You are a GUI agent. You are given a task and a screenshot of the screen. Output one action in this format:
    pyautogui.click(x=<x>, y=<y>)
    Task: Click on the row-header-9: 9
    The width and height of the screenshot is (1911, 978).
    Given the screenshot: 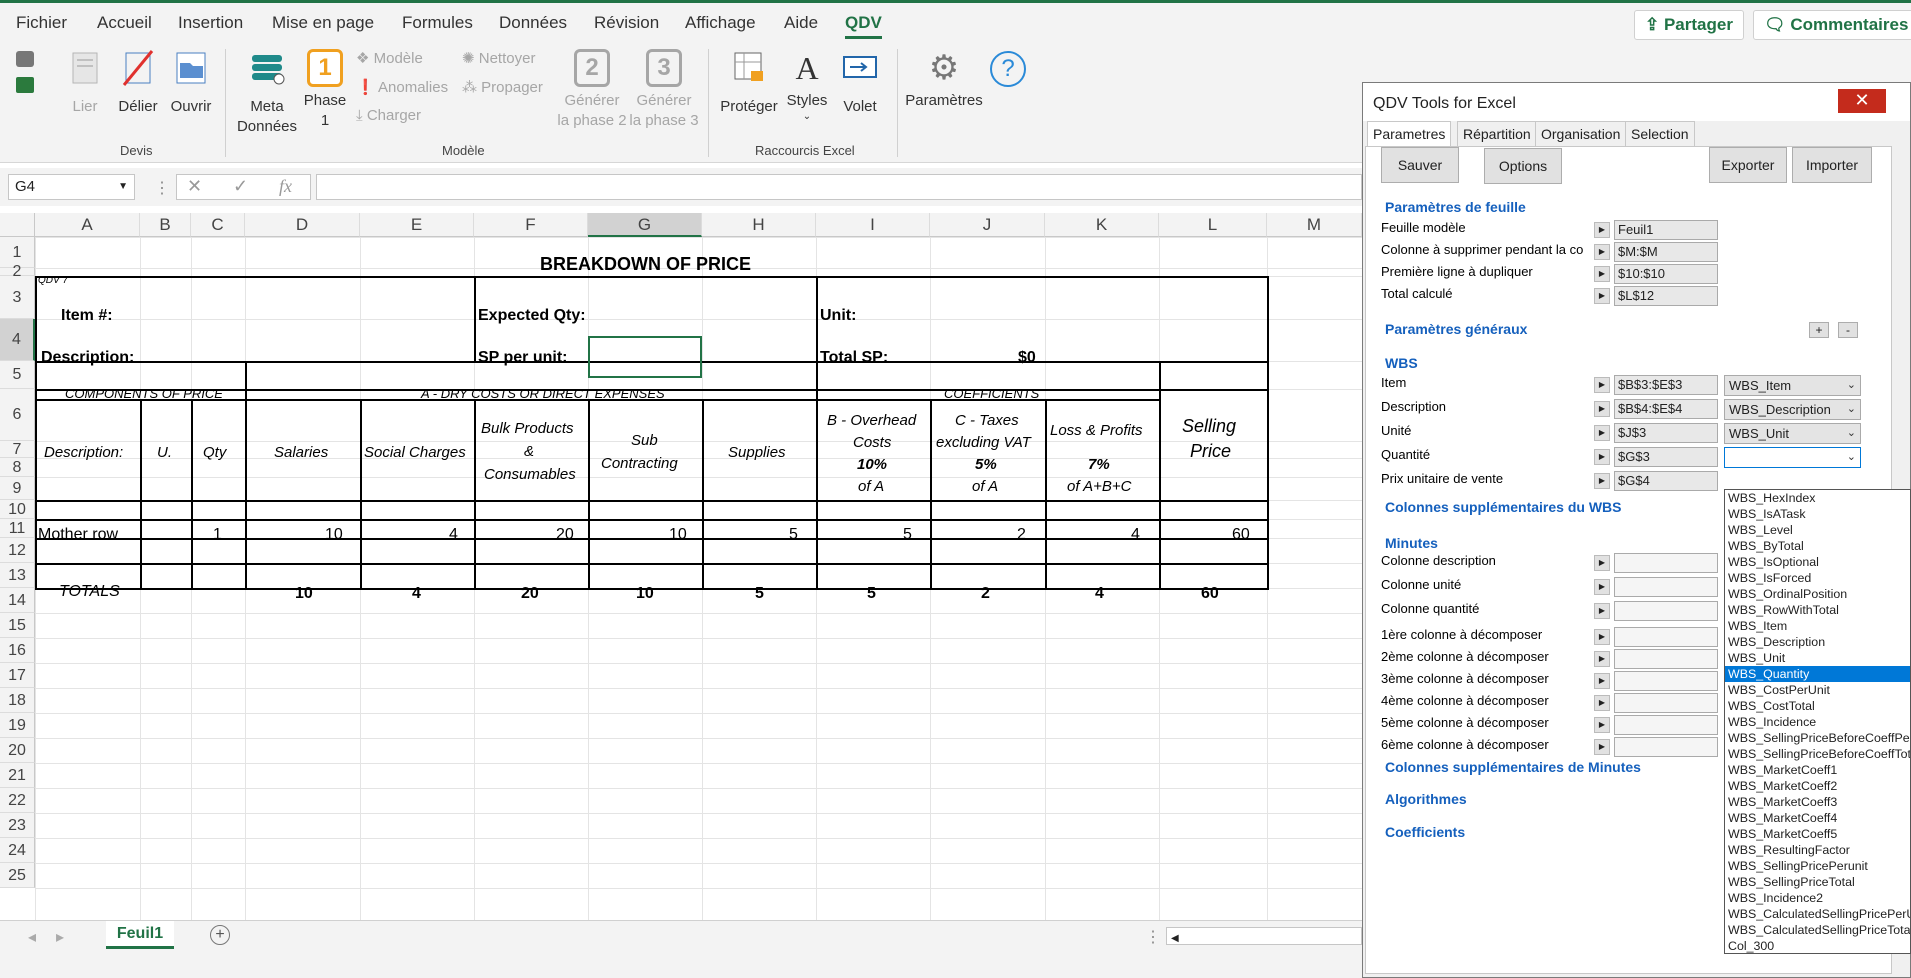 What is the action you would take?
    pyautogui.click(x=17, y=488)
    